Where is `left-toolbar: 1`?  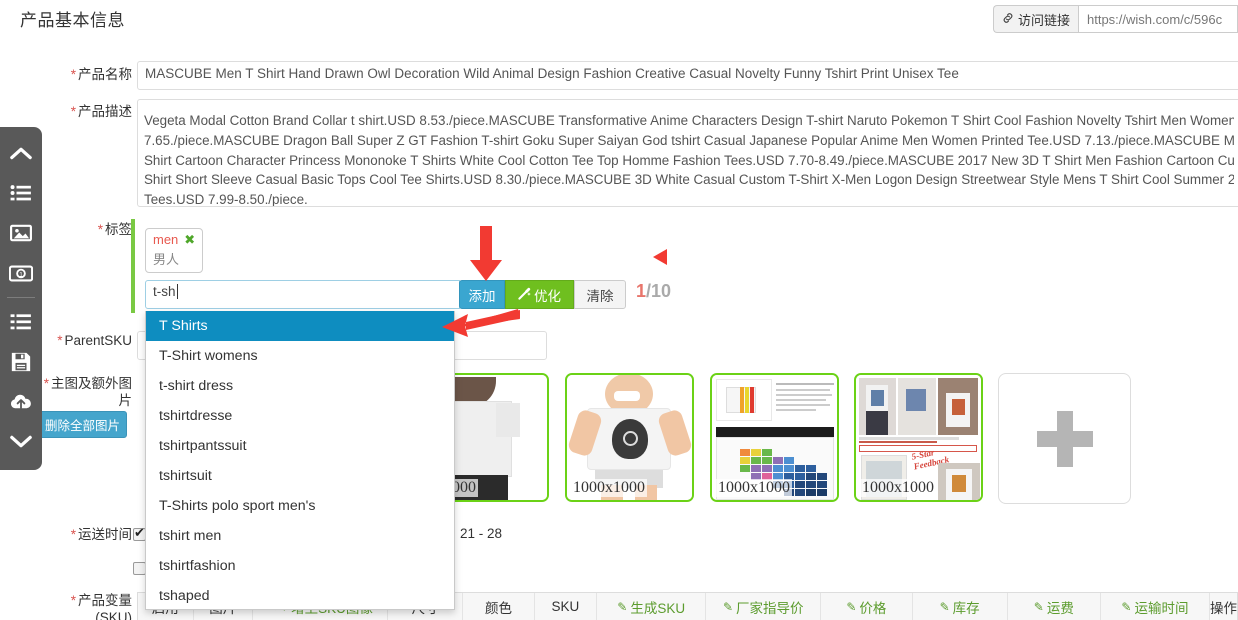 left-toolbar: 1 is located at coordinates (21, 298).